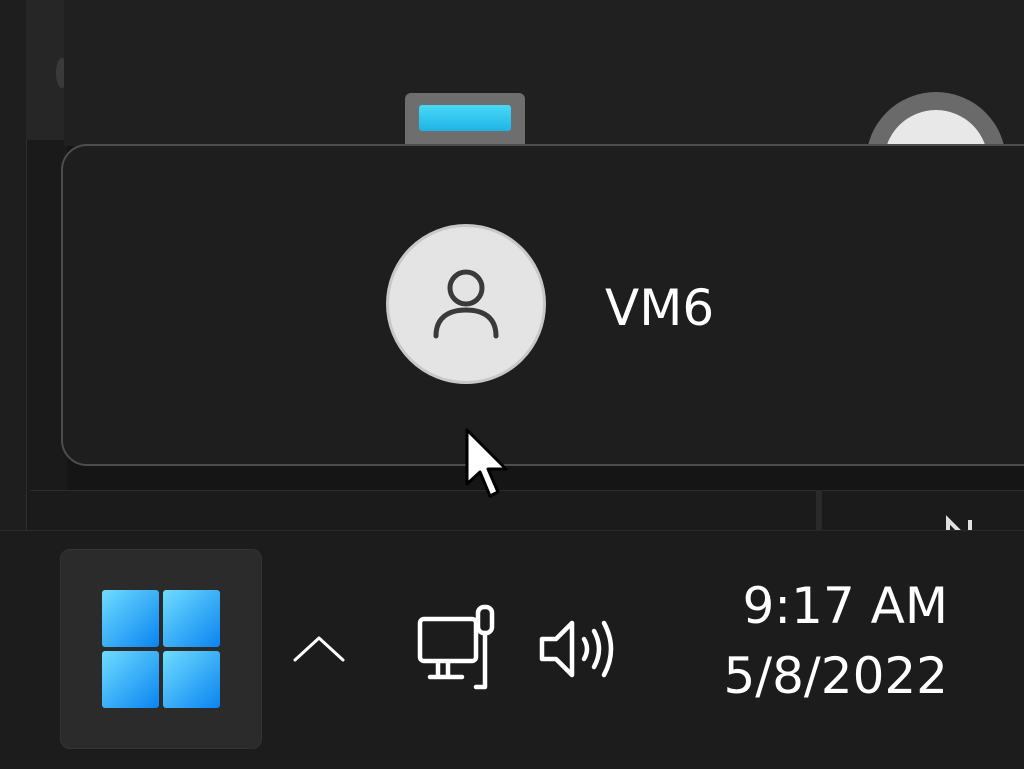 This screenshot has height=769, width=1024. I want to click on user-avatar, so click(466, 304).